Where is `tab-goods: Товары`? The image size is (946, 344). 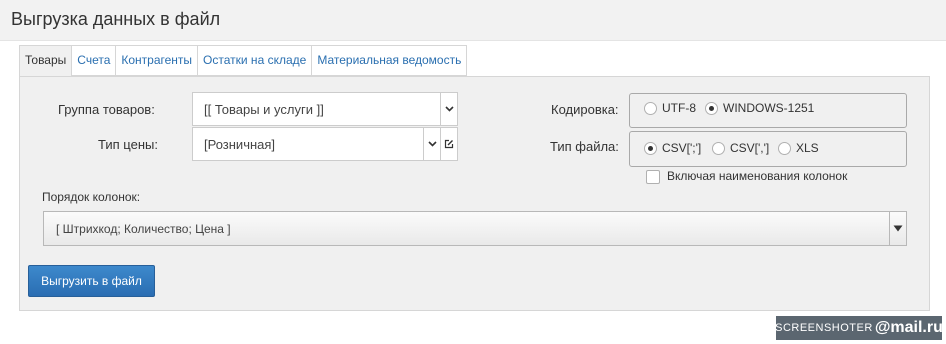
tab-goods: Товары is located at coordinates (46, 61).